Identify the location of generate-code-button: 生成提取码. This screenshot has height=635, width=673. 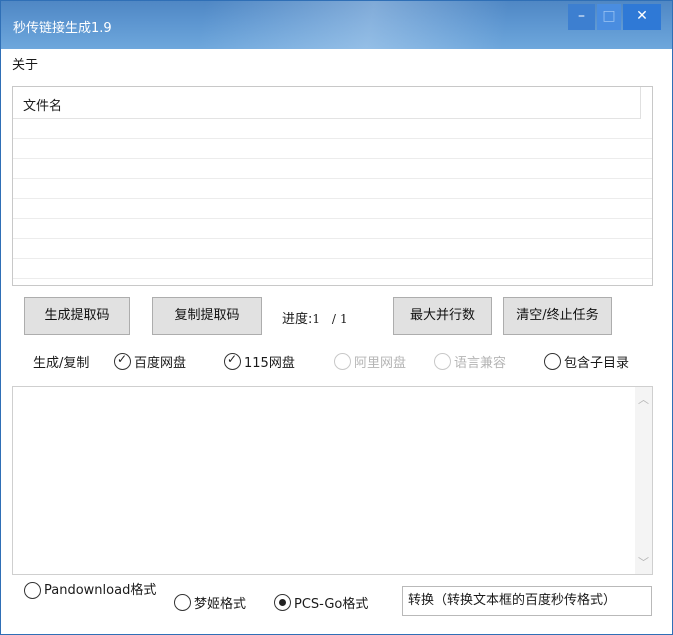
(77, 316).